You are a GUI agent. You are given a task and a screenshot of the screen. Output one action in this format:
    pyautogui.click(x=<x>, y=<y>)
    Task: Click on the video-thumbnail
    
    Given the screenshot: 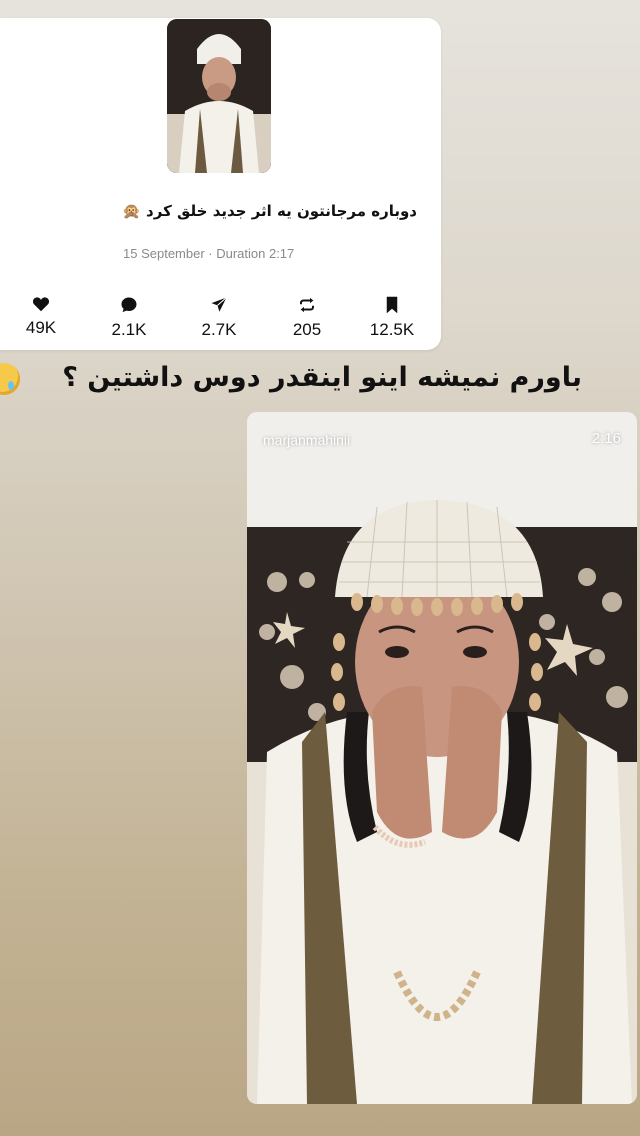 What is the action you would take?
    pyautogui.click(x=219, y=96)
    